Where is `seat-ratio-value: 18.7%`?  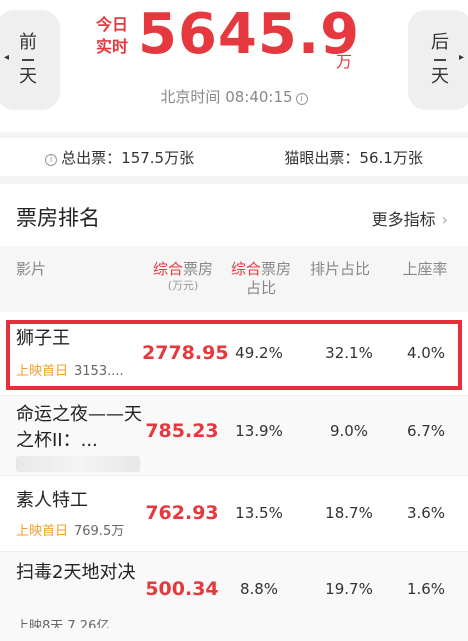
seat-ratio-value: 18.7% is located at coordinates (349, 513).